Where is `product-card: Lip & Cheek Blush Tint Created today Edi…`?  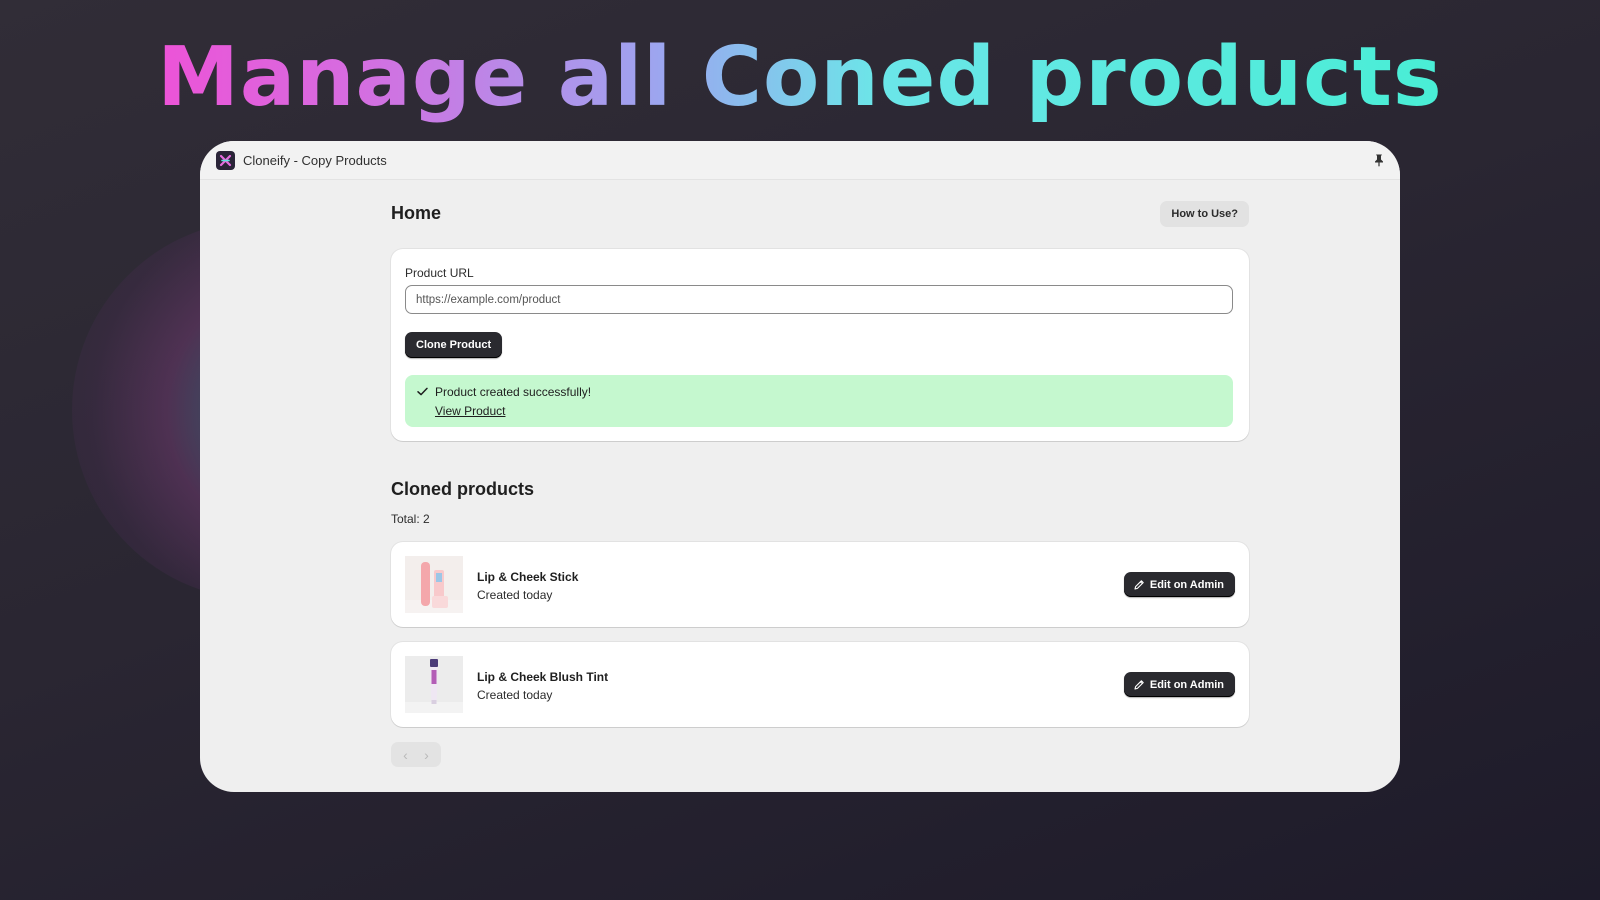 product-card: Lip & Cheek Blush Tint Created today Edi… is located at coordinates (820, 684).